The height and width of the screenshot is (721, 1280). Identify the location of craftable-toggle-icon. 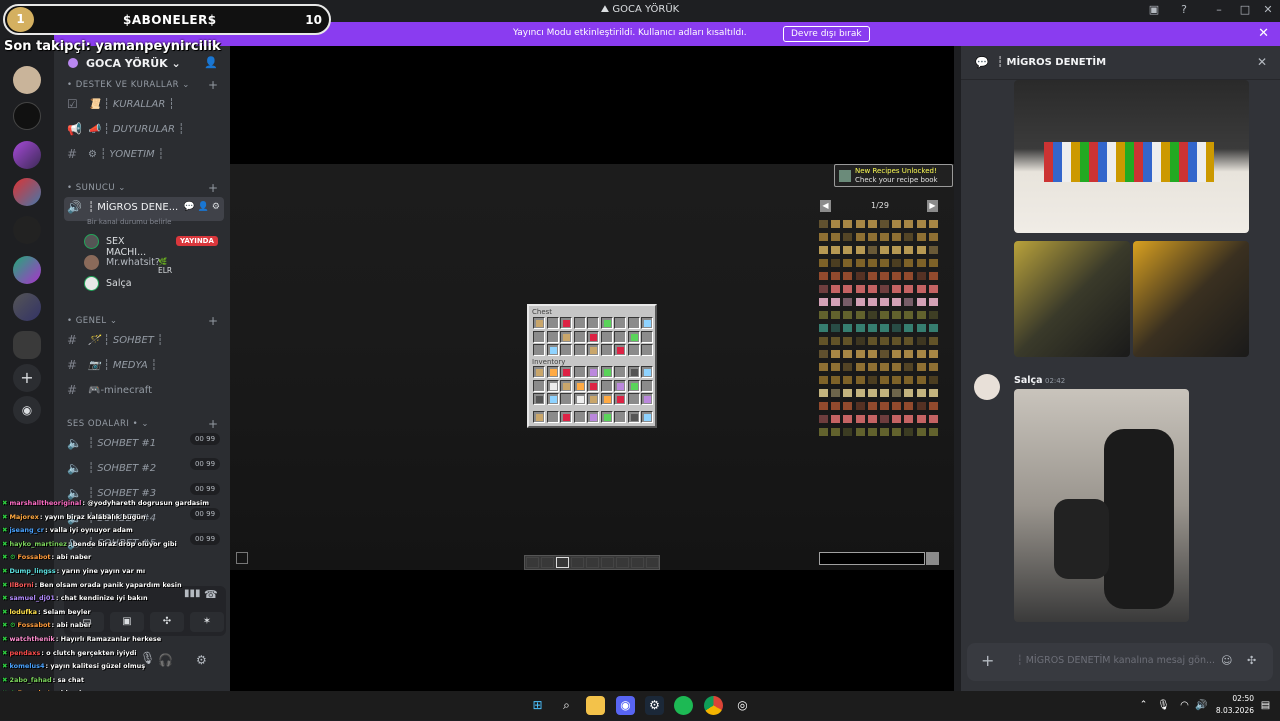
(932, 558).